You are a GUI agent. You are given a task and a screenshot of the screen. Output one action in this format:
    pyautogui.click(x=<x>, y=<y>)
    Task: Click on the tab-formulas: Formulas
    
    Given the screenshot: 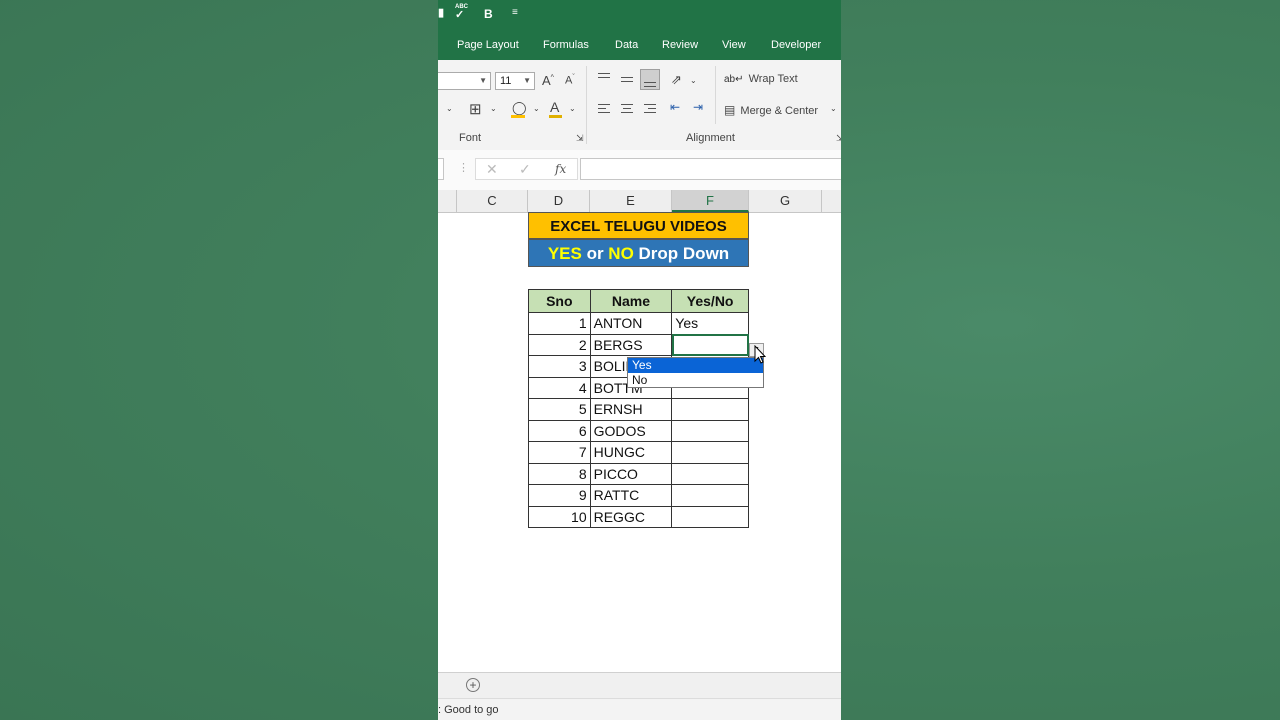 What is the action you would take?
    pyautogui.click(x=566, y=45)
    